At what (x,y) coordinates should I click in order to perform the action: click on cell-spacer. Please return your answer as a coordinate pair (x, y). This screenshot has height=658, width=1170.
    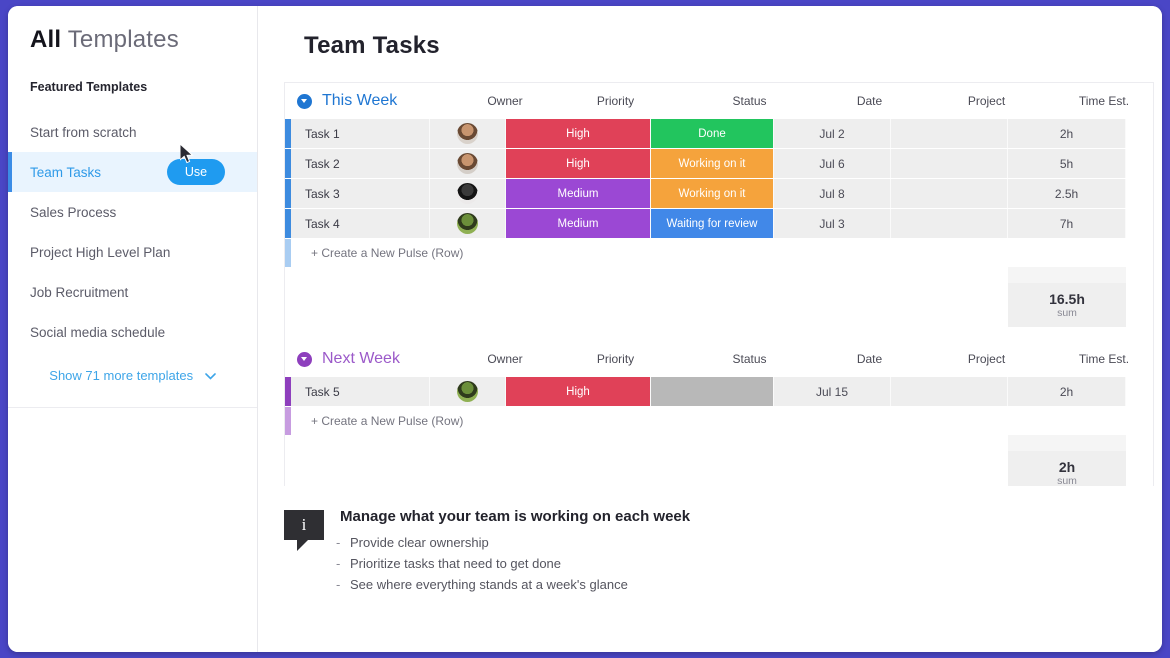
    Looking at the image, I should click on (1139, 133).